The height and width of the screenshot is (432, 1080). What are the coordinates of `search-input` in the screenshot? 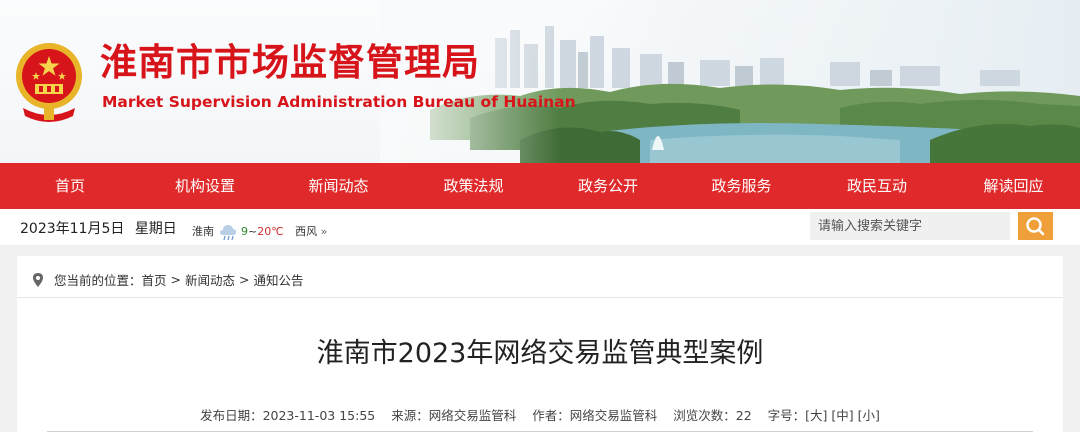 It's located at (910, 226).